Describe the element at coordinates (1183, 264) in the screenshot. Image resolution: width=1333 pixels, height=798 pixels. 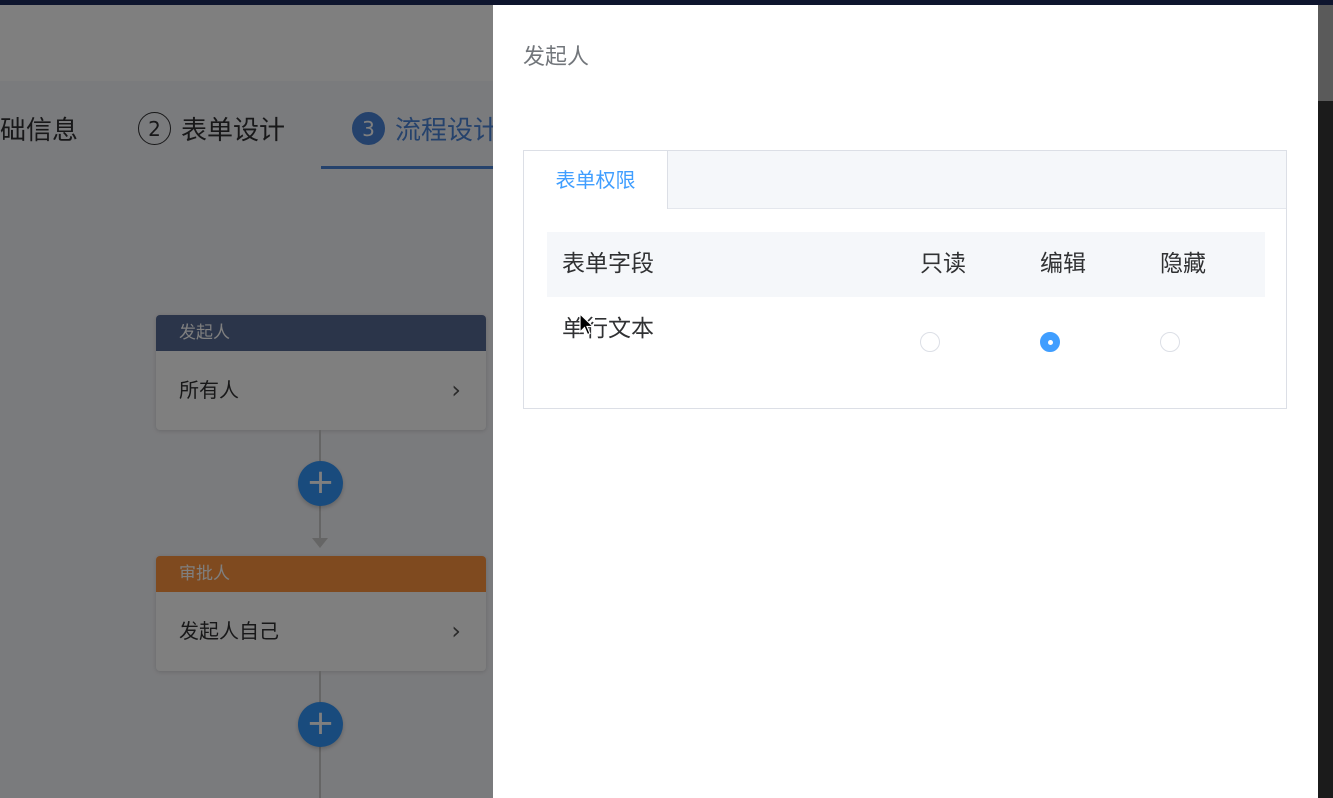
I see `header-hidden: 隐藏` at that location.